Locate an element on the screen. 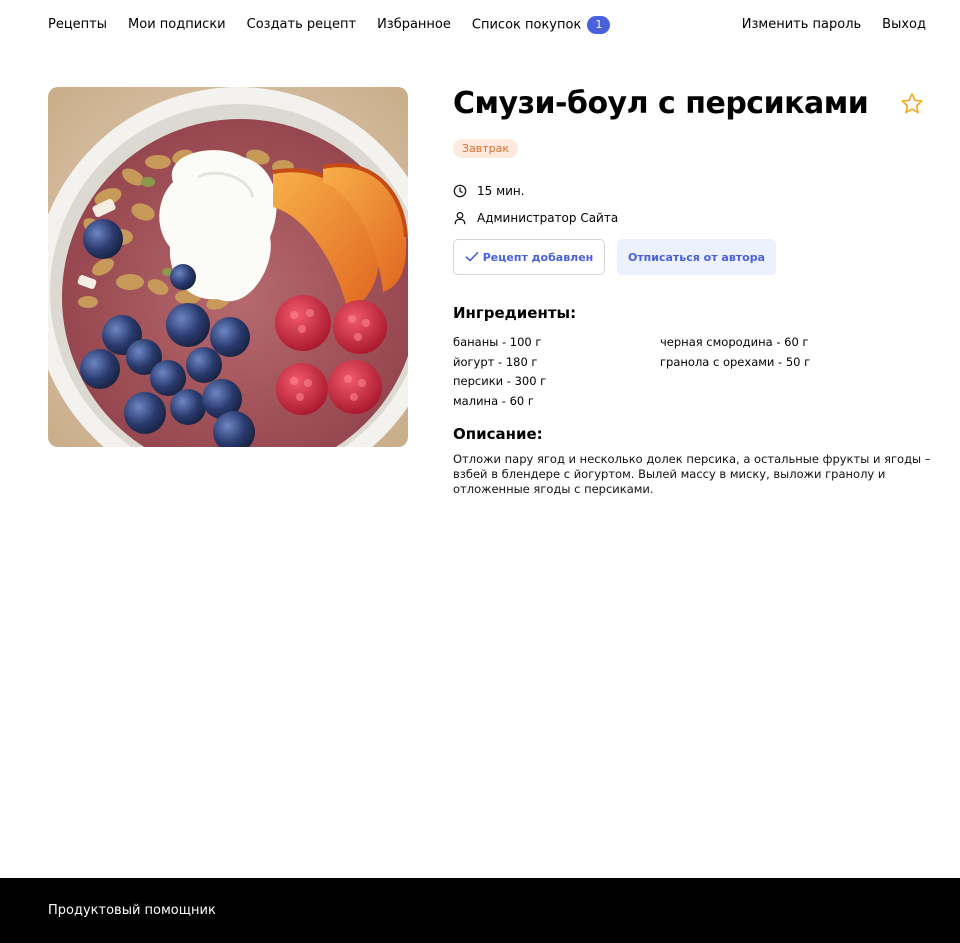  recipe-title: Смузи-боул с персиками is located at coordinates (661, 103).